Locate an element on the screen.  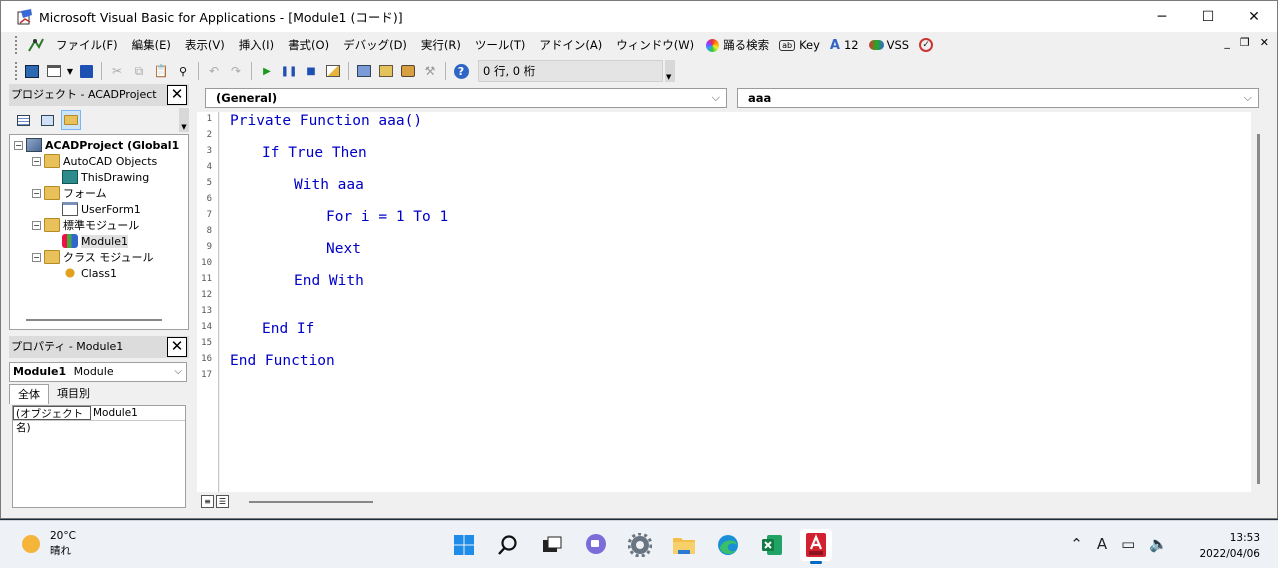
vss-button: VSS is located at coordinates (889, 45).